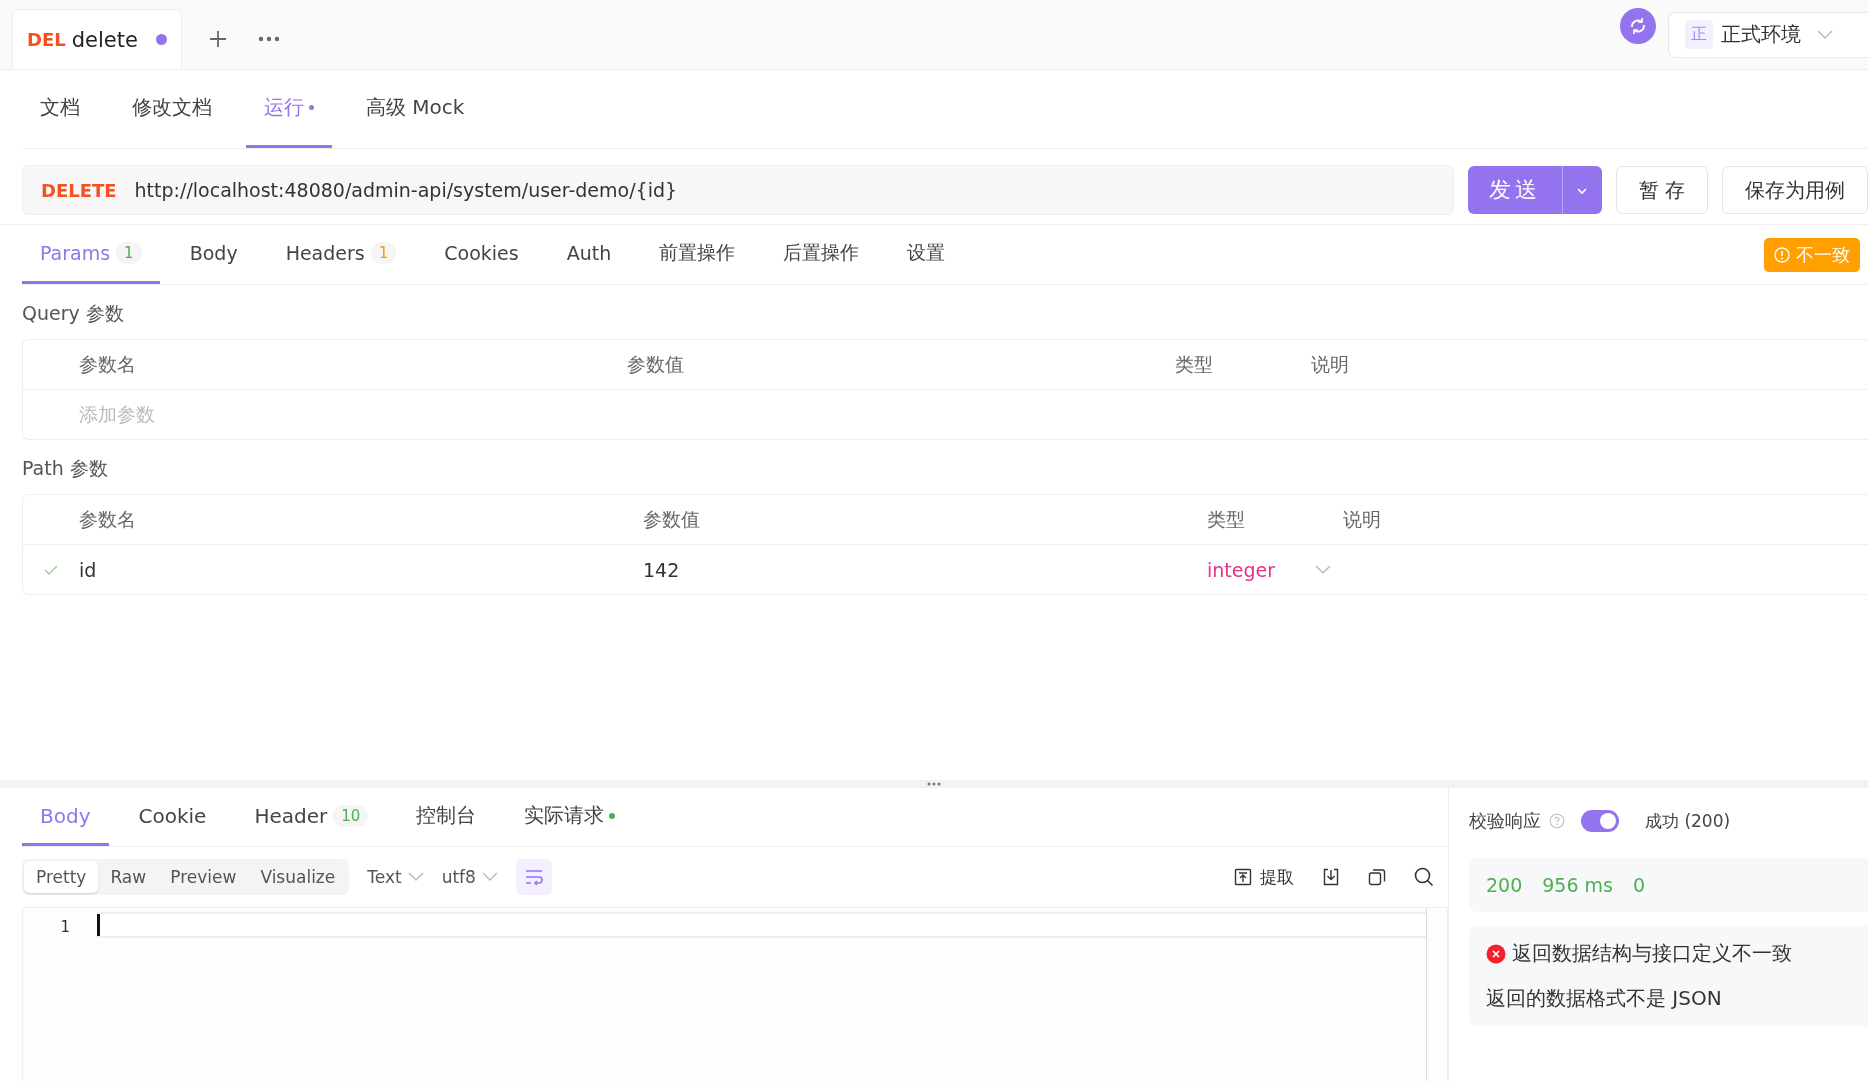  What do you see at coordinates (61, 877) in the screenshot?
I see `view-mode-tab: Pretty` at bounding box center [61, 877].